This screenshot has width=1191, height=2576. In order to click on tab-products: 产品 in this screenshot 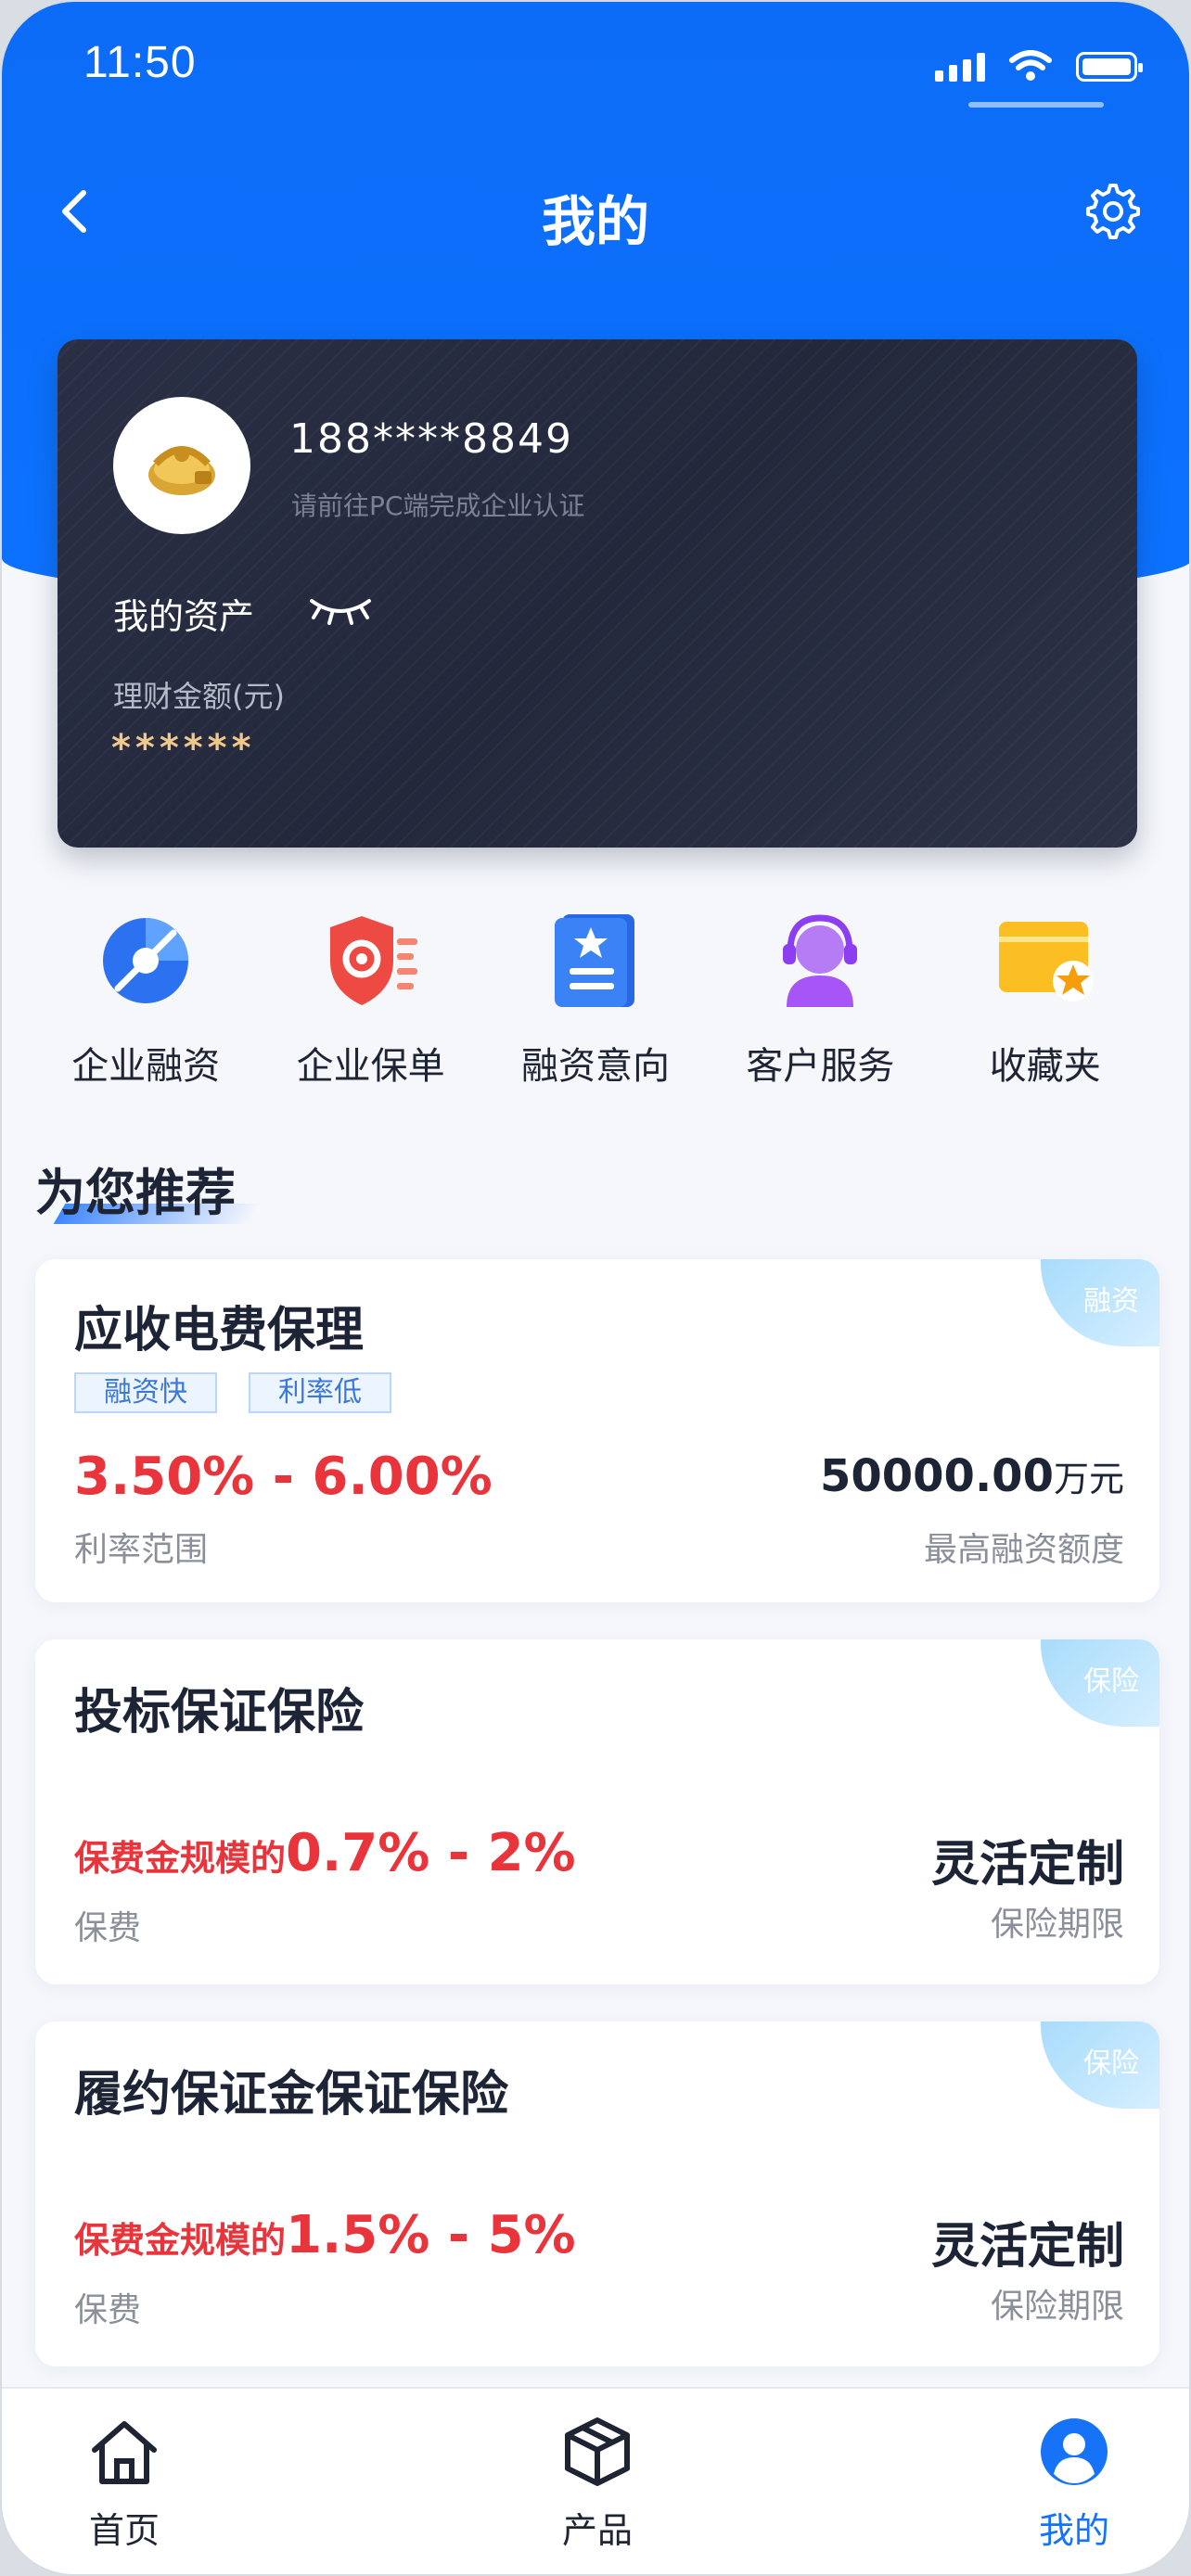, I will do `click(597, 2485)`.